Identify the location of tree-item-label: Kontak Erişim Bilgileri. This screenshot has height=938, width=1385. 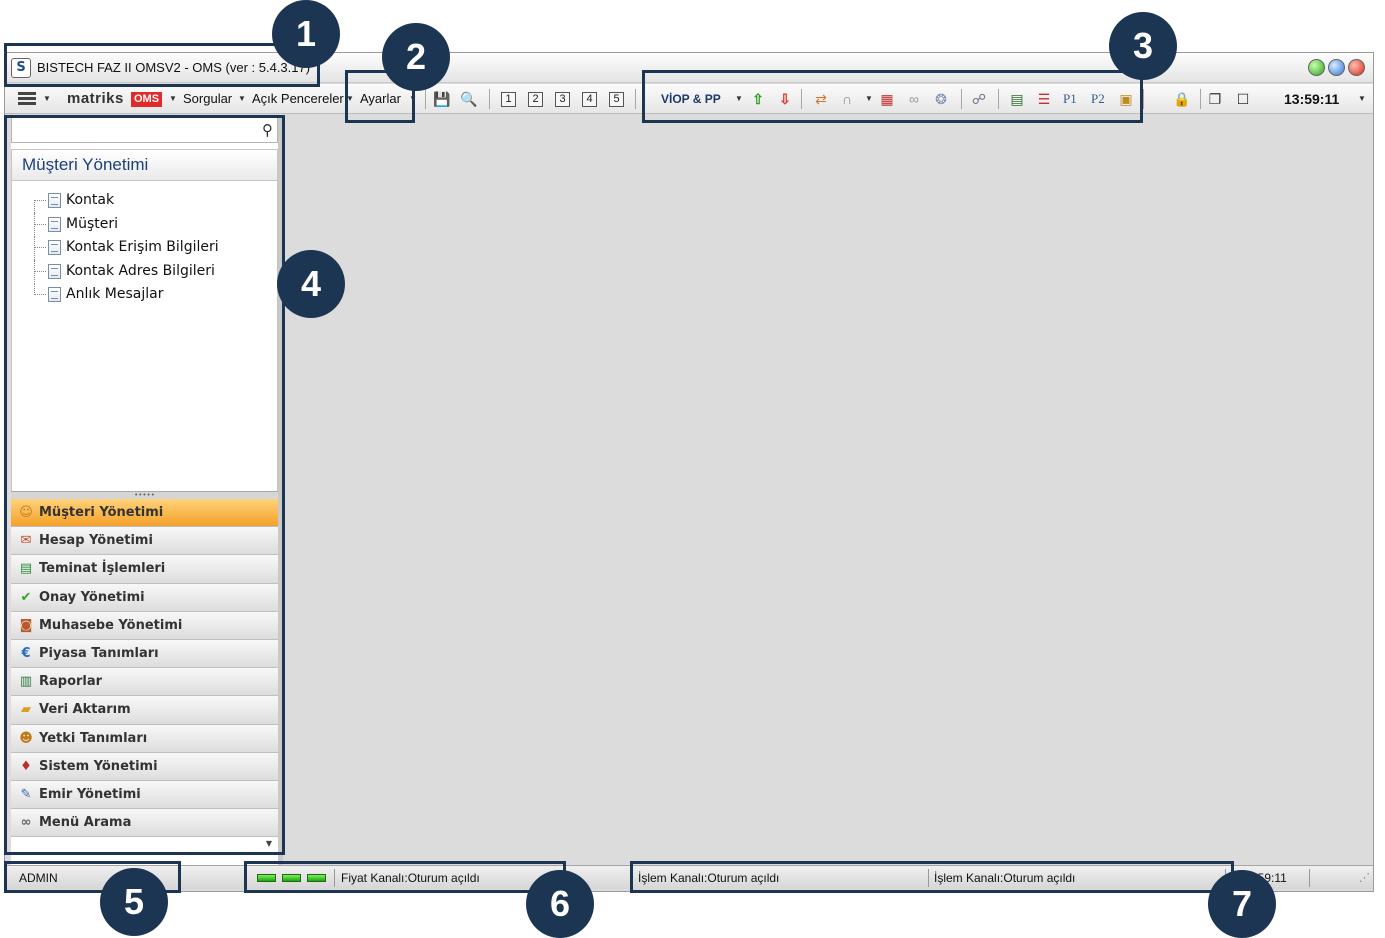
(142, 247).